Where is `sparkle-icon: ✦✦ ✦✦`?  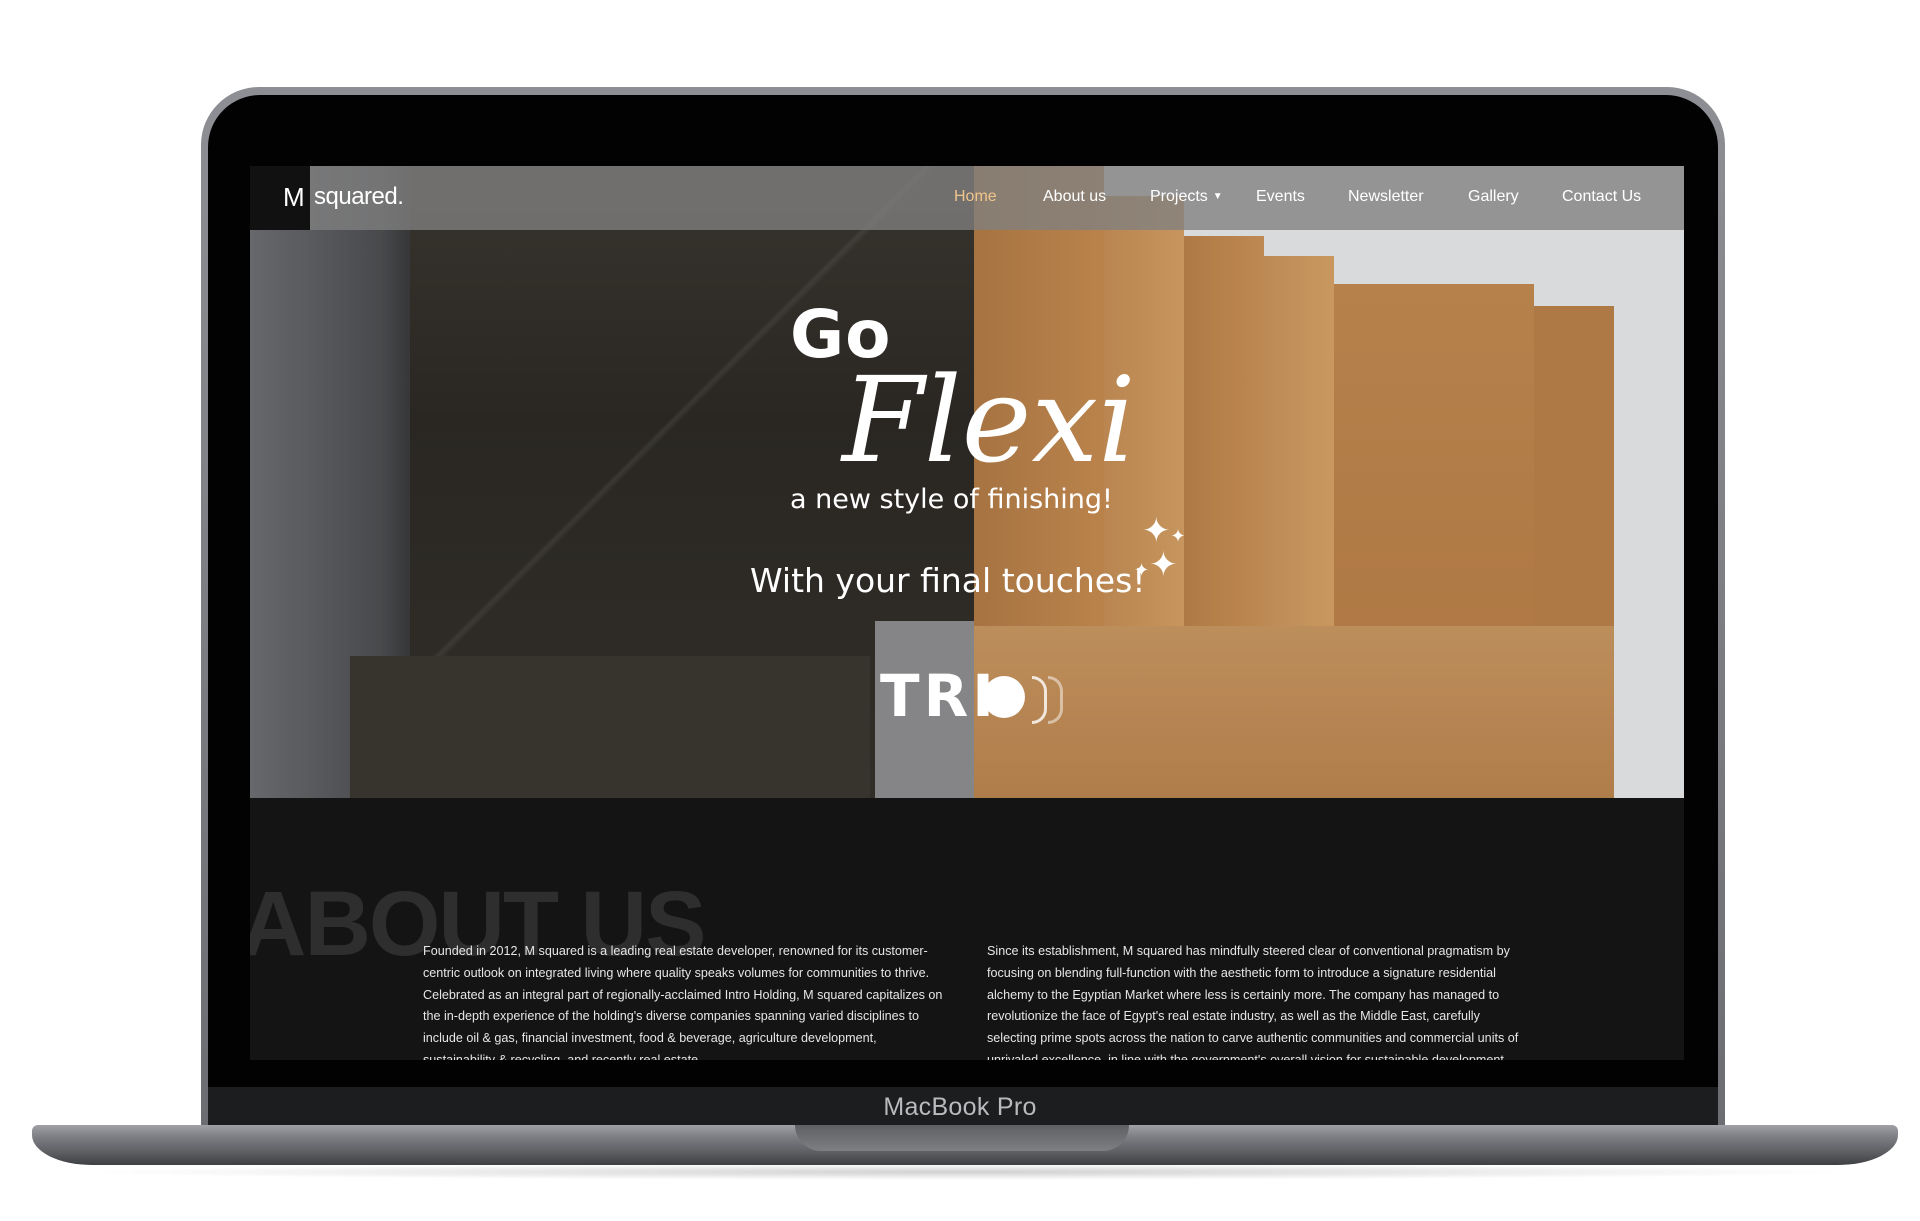 sparkle-icon: ✦✦ ✦✦ is located at coordinates (1160, 548).